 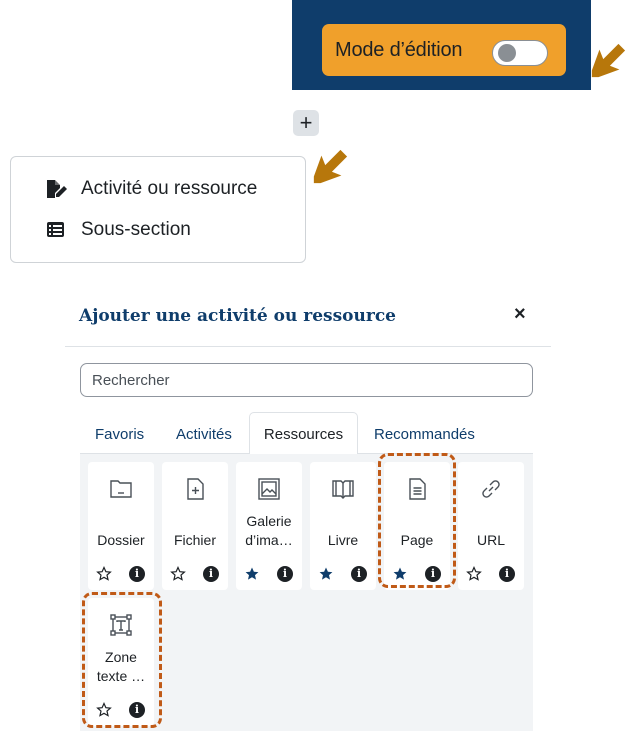 What do you see at coordinates (399, 49) in the screenshot?
I see `edit-mode-label: Mode d’édition` at bounding box center [399, 49].